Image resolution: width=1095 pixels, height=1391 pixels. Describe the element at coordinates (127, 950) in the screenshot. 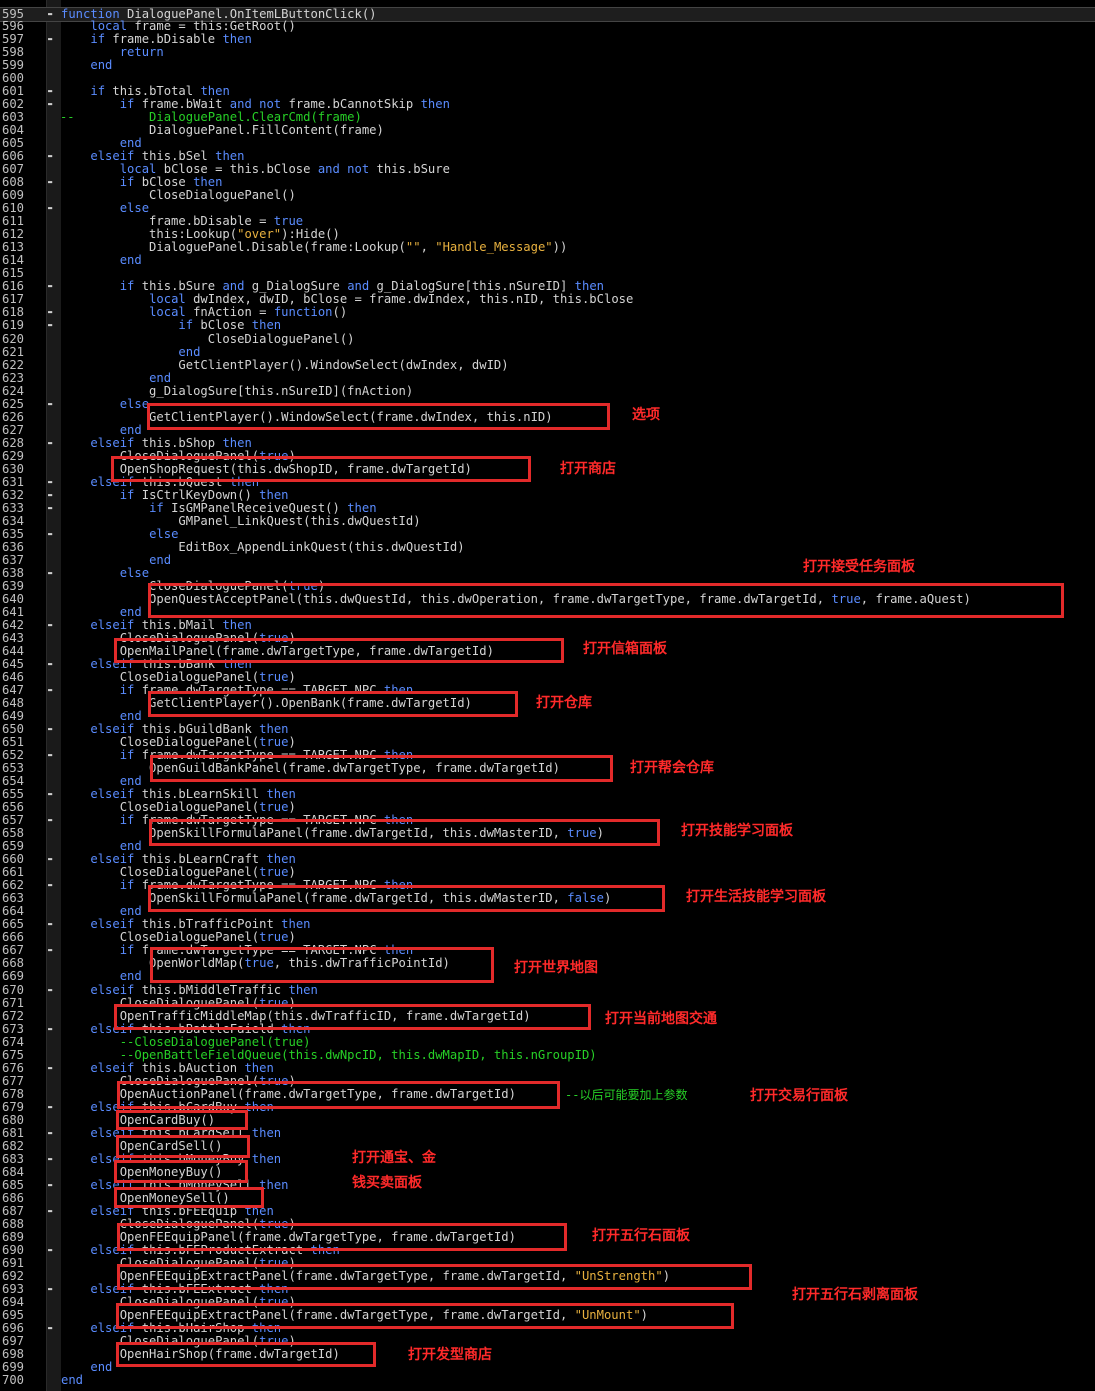

I see `code-token: if` at that location.